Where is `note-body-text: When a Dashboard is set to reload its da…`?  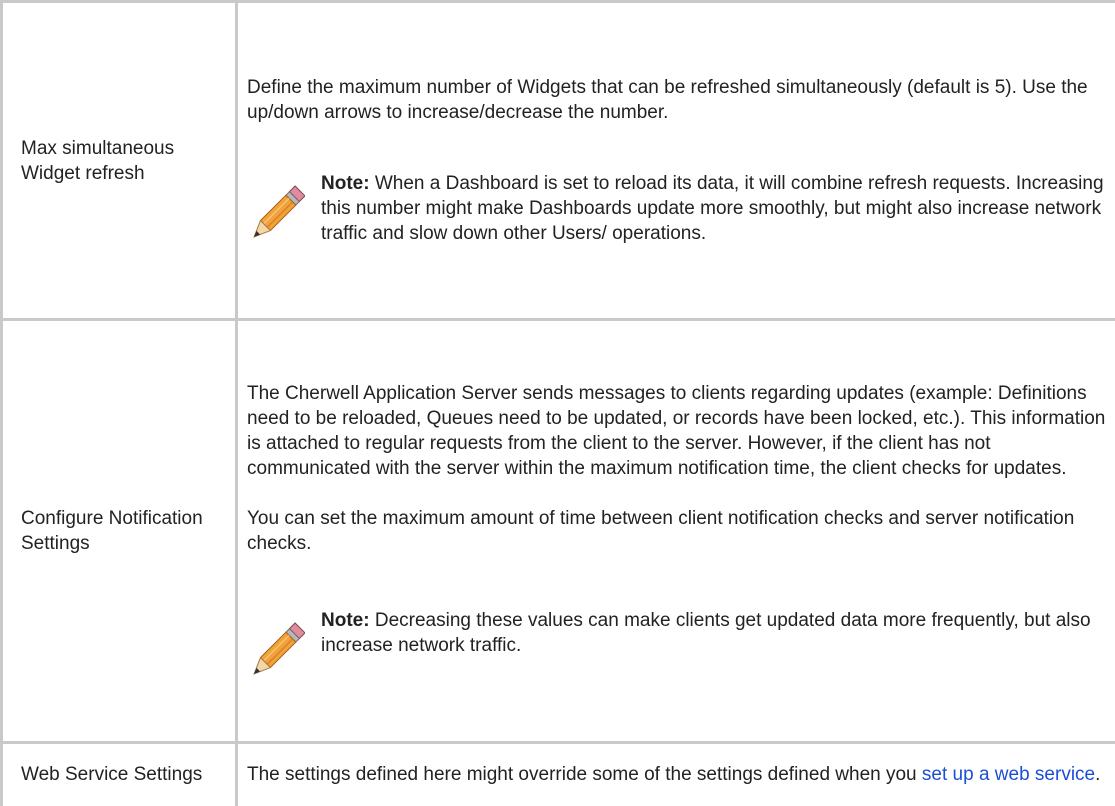
note-body-text: When a Dashboard is set to reload its da… is located at coordinates (712, 208).